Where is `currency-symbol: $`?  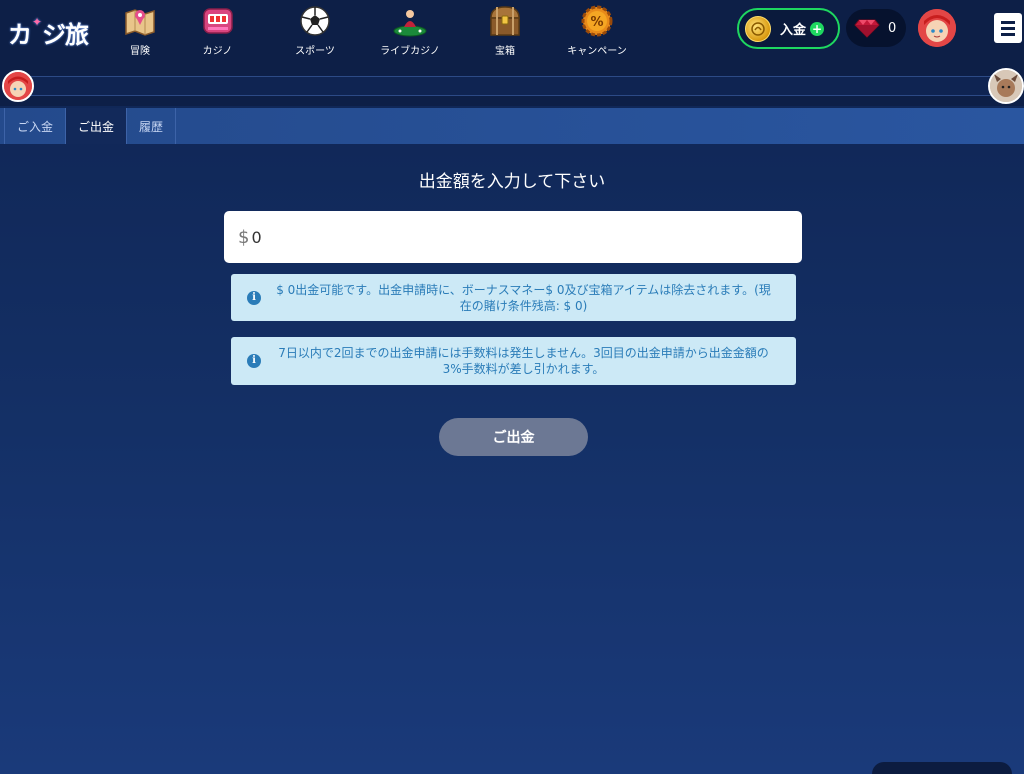
currency-symbol: $ is located at coordinates (244, 237).